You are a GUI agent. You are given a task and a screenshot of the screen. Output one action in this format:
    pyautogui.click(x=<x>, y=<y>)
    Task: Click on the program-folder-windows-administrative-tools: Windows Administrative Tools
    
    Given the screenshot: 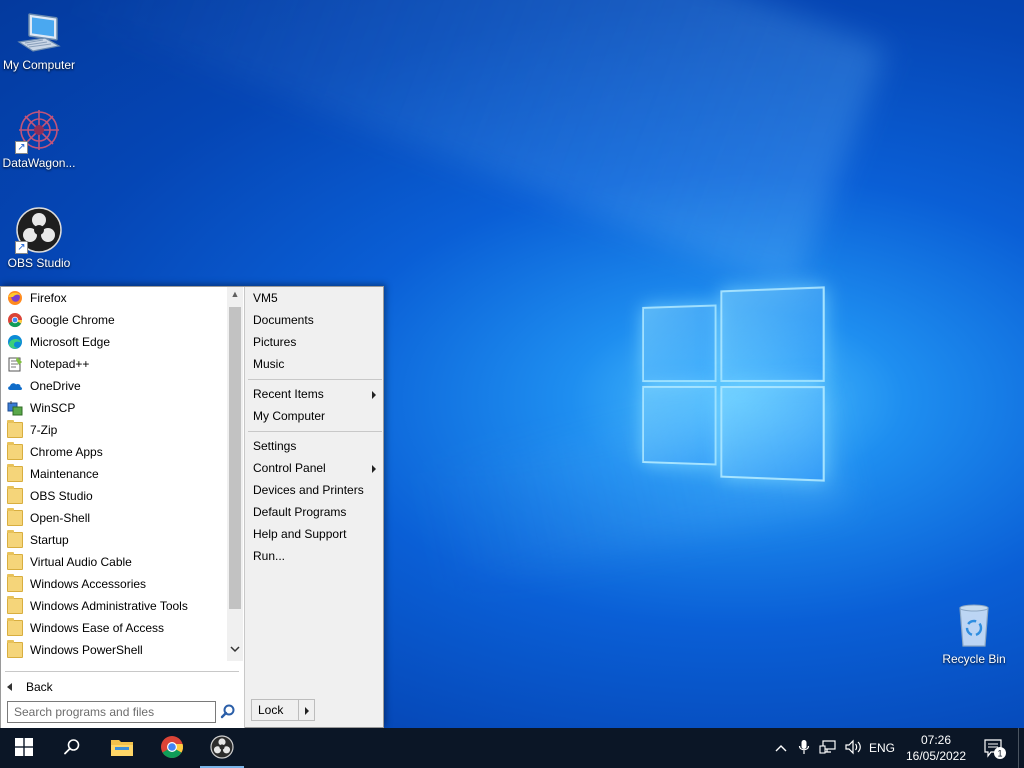 What is the action you would take?
    pyautogui.click(x=114, y=606)
    